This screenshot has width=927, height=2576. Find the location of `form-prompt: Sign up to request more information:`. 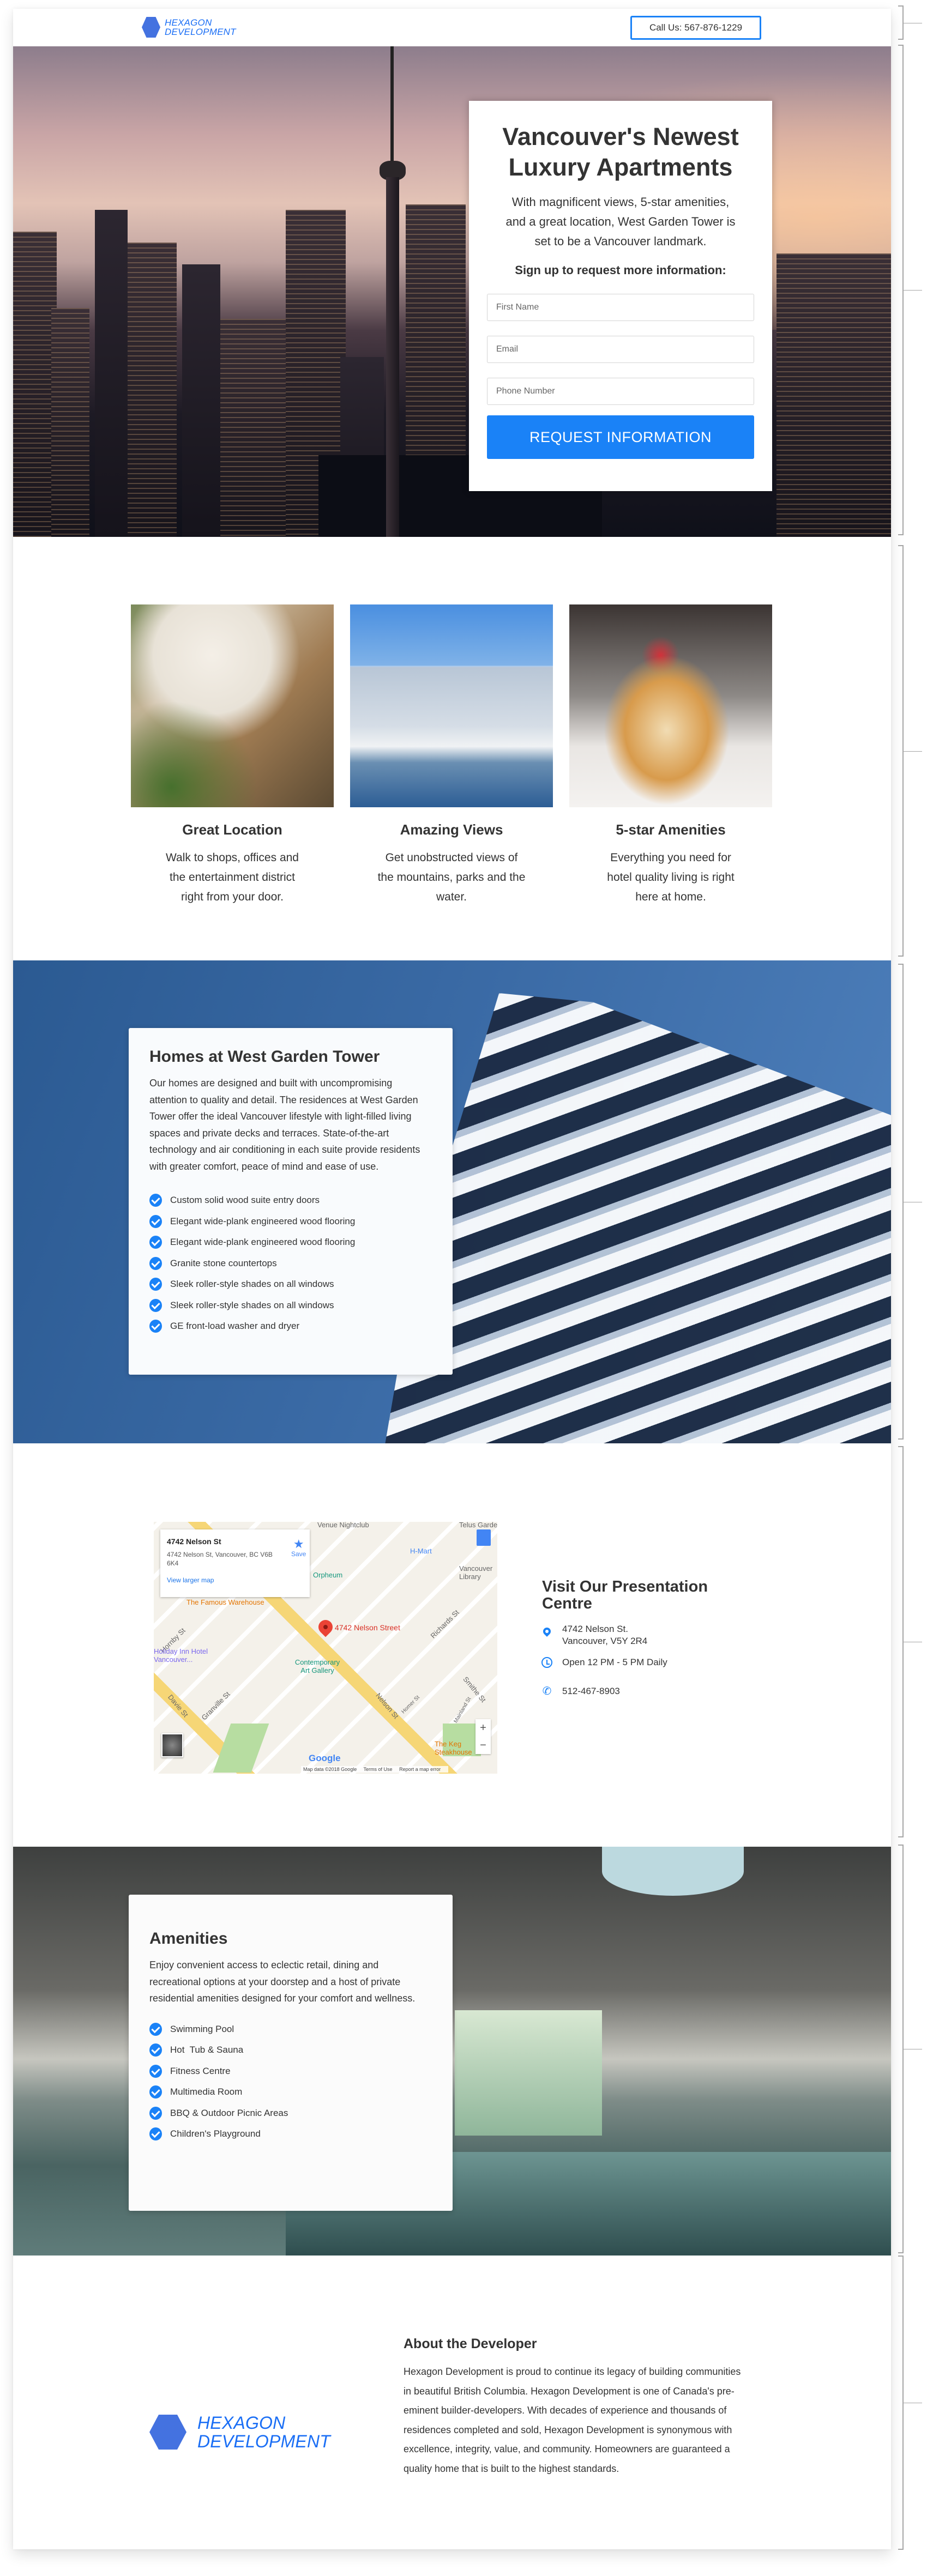

form-prompt: Sign up to request more information: is located at coordinates (620, 270).